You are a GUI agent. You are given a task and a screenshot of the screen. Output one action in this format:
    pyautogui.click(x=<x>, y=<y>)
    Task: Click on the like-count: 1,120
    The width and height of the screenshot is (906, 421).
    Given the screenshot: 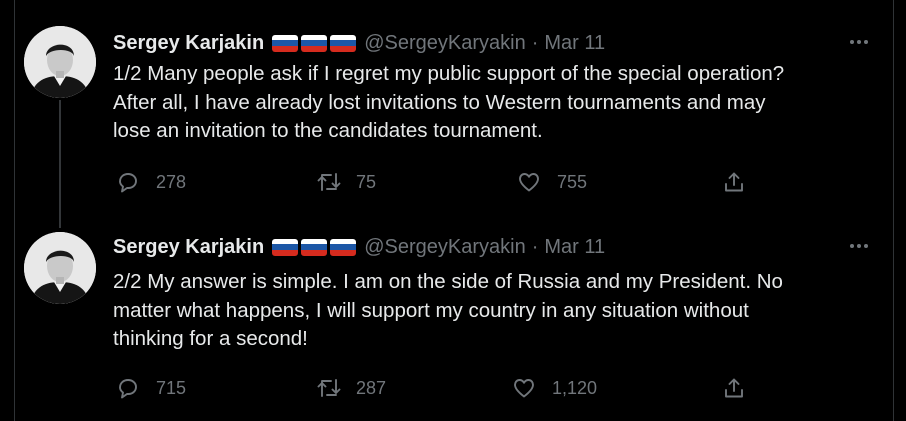 What is the action you would take?
    pyautogui.click(x=575, y=387)
    